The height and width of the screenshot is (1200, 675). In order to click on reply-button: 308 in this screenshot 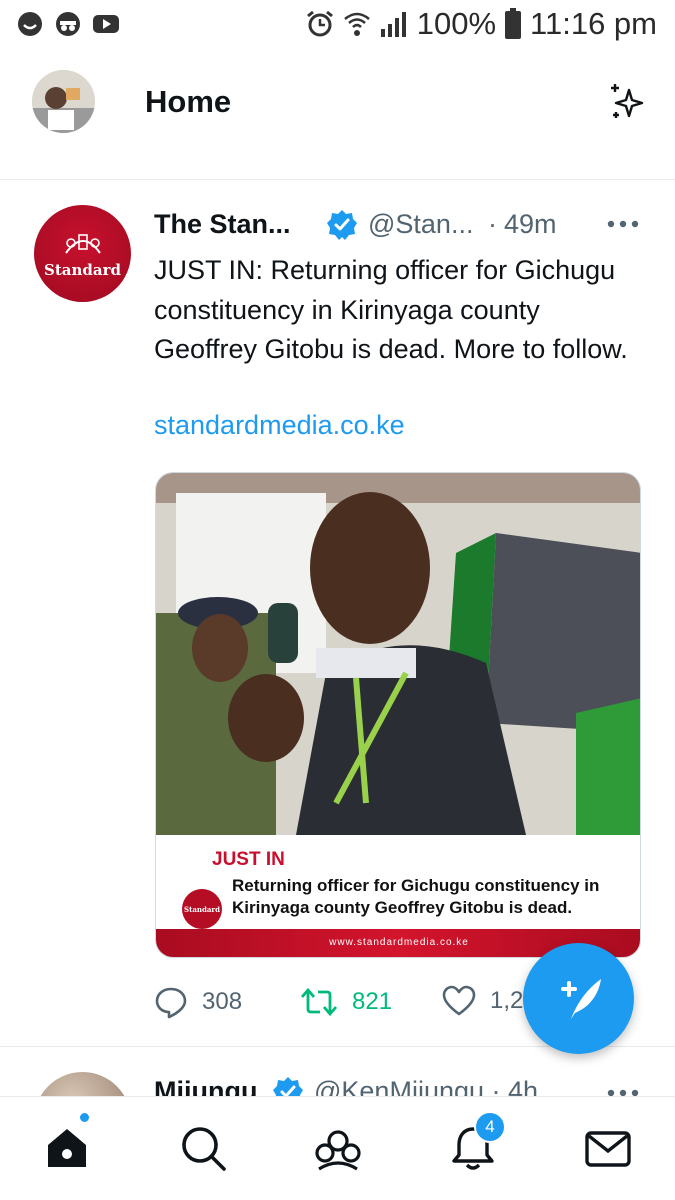, I will do `click(198, 1002)`.